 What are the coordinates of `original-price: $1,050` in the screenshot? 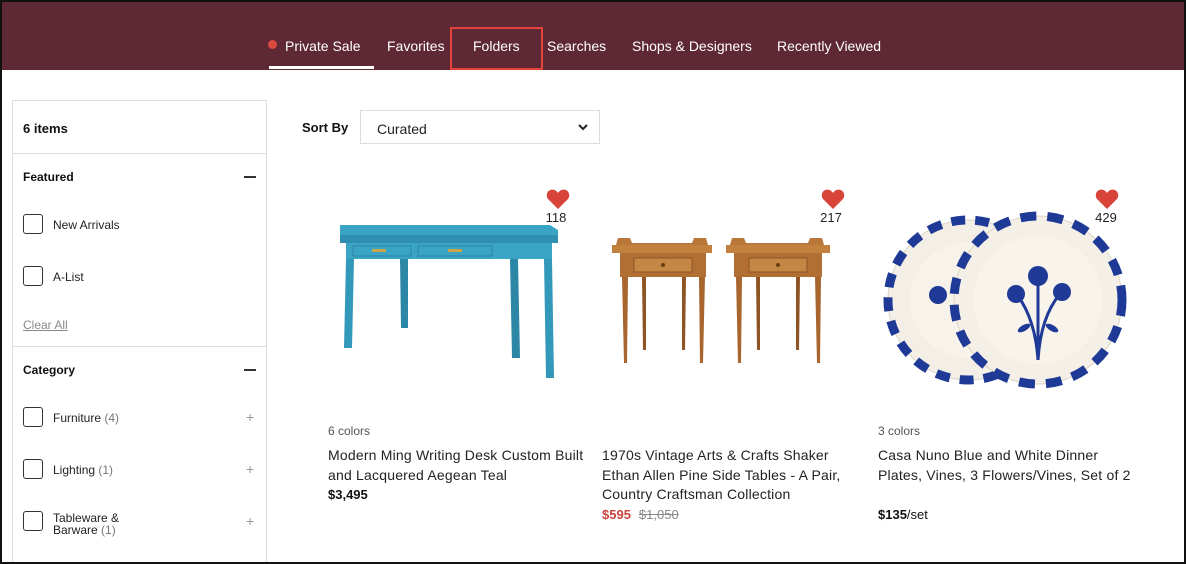 It's located at (658, 514).